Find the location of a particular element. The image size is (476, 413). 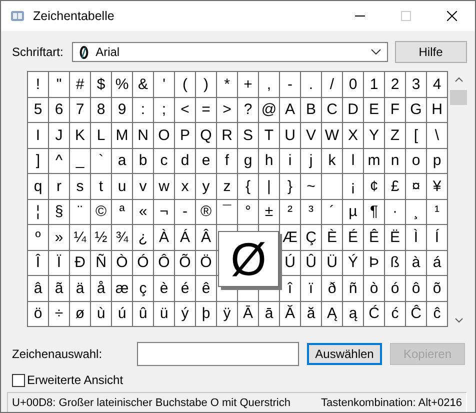

character-cell: Ý is located at coordinates (353, 262).